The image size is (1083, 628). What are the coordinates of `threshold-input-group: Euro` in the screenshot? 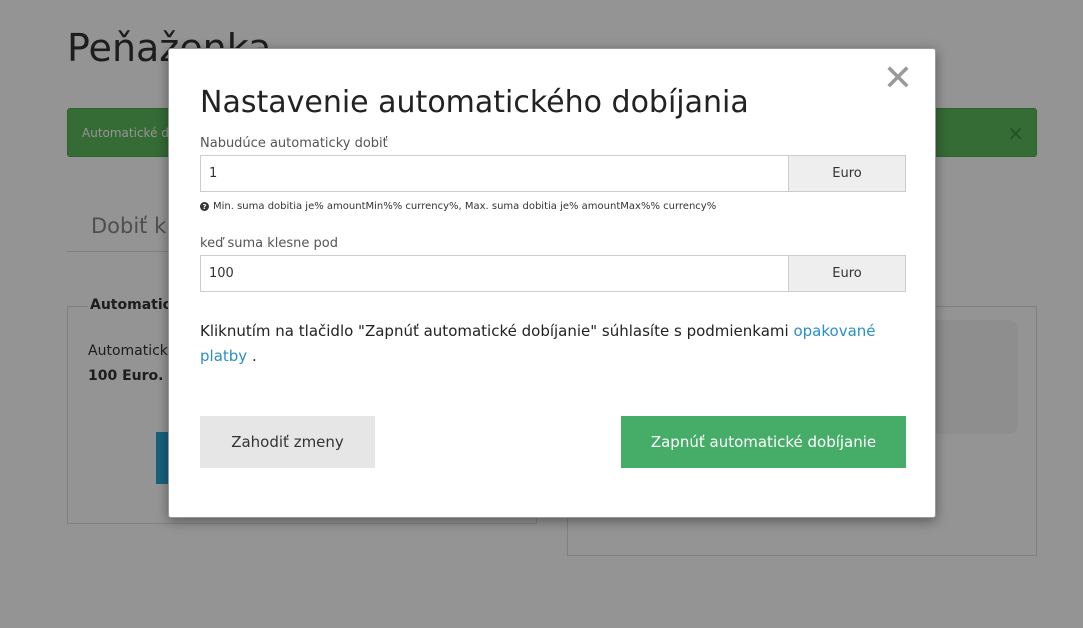 It's located at (553, 273).